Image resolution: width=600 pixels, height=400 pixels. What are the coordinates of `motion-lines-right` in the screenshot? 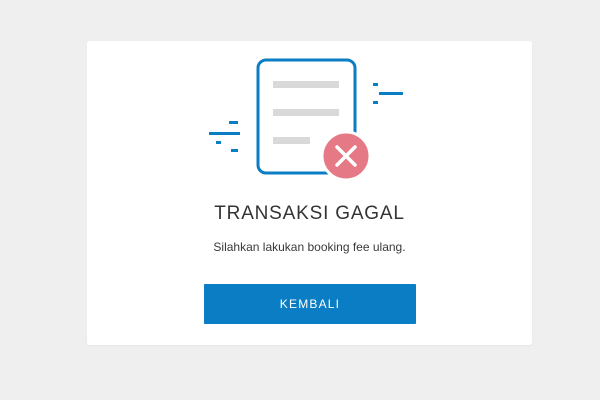 It's located at (388, 93).